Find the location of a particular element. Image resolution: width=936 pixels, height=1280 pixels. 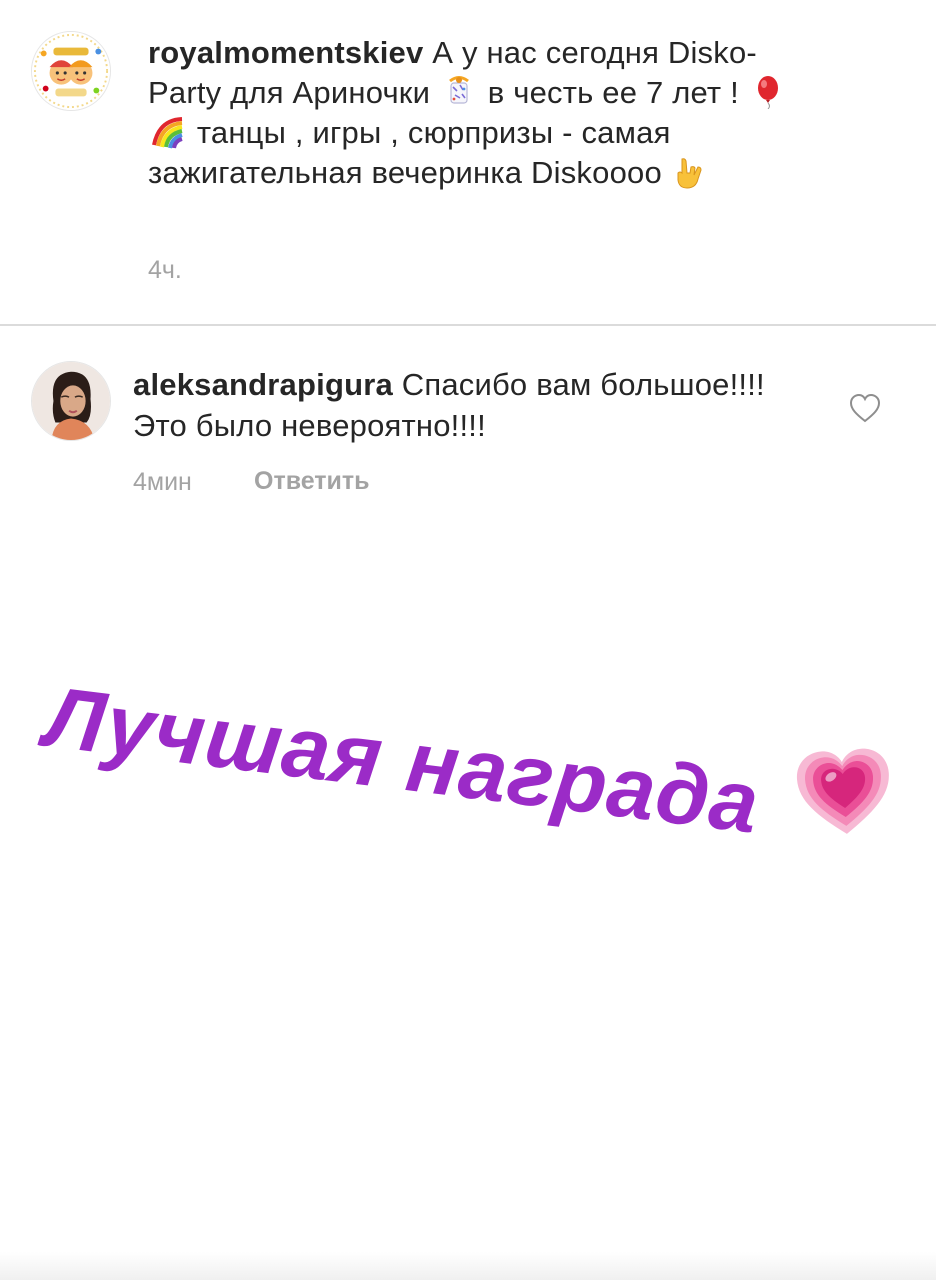

caption-username: royalmomentskiev is located at coordinates (285, 52).